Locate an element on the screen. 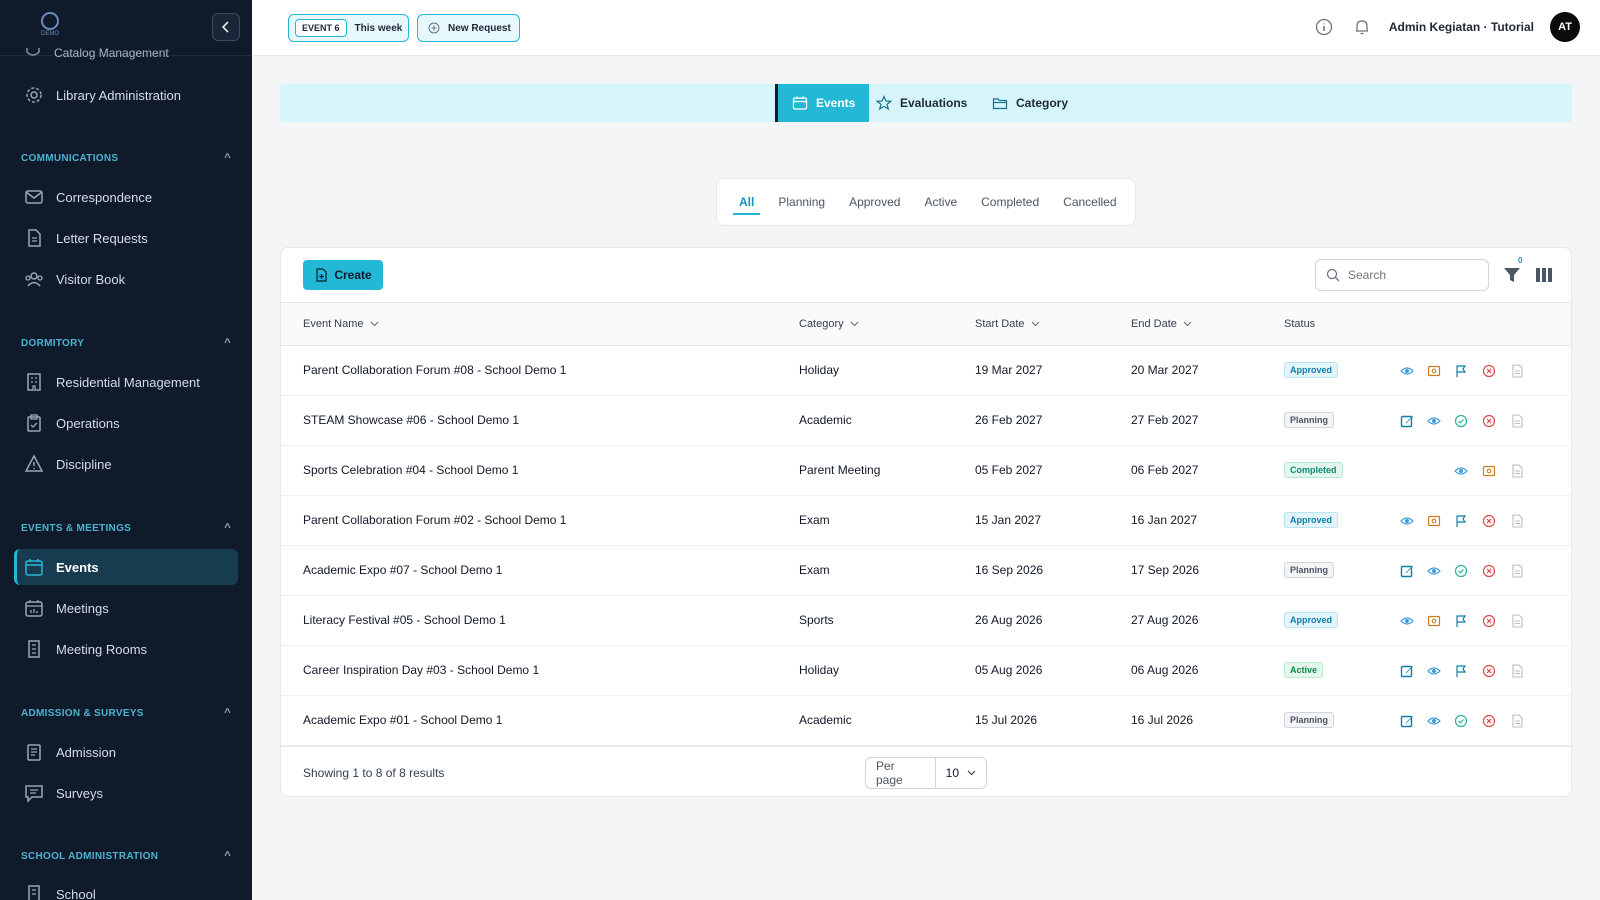  end-date-cell: 06 Feb 2027 is located at coordinates (1165, 470).